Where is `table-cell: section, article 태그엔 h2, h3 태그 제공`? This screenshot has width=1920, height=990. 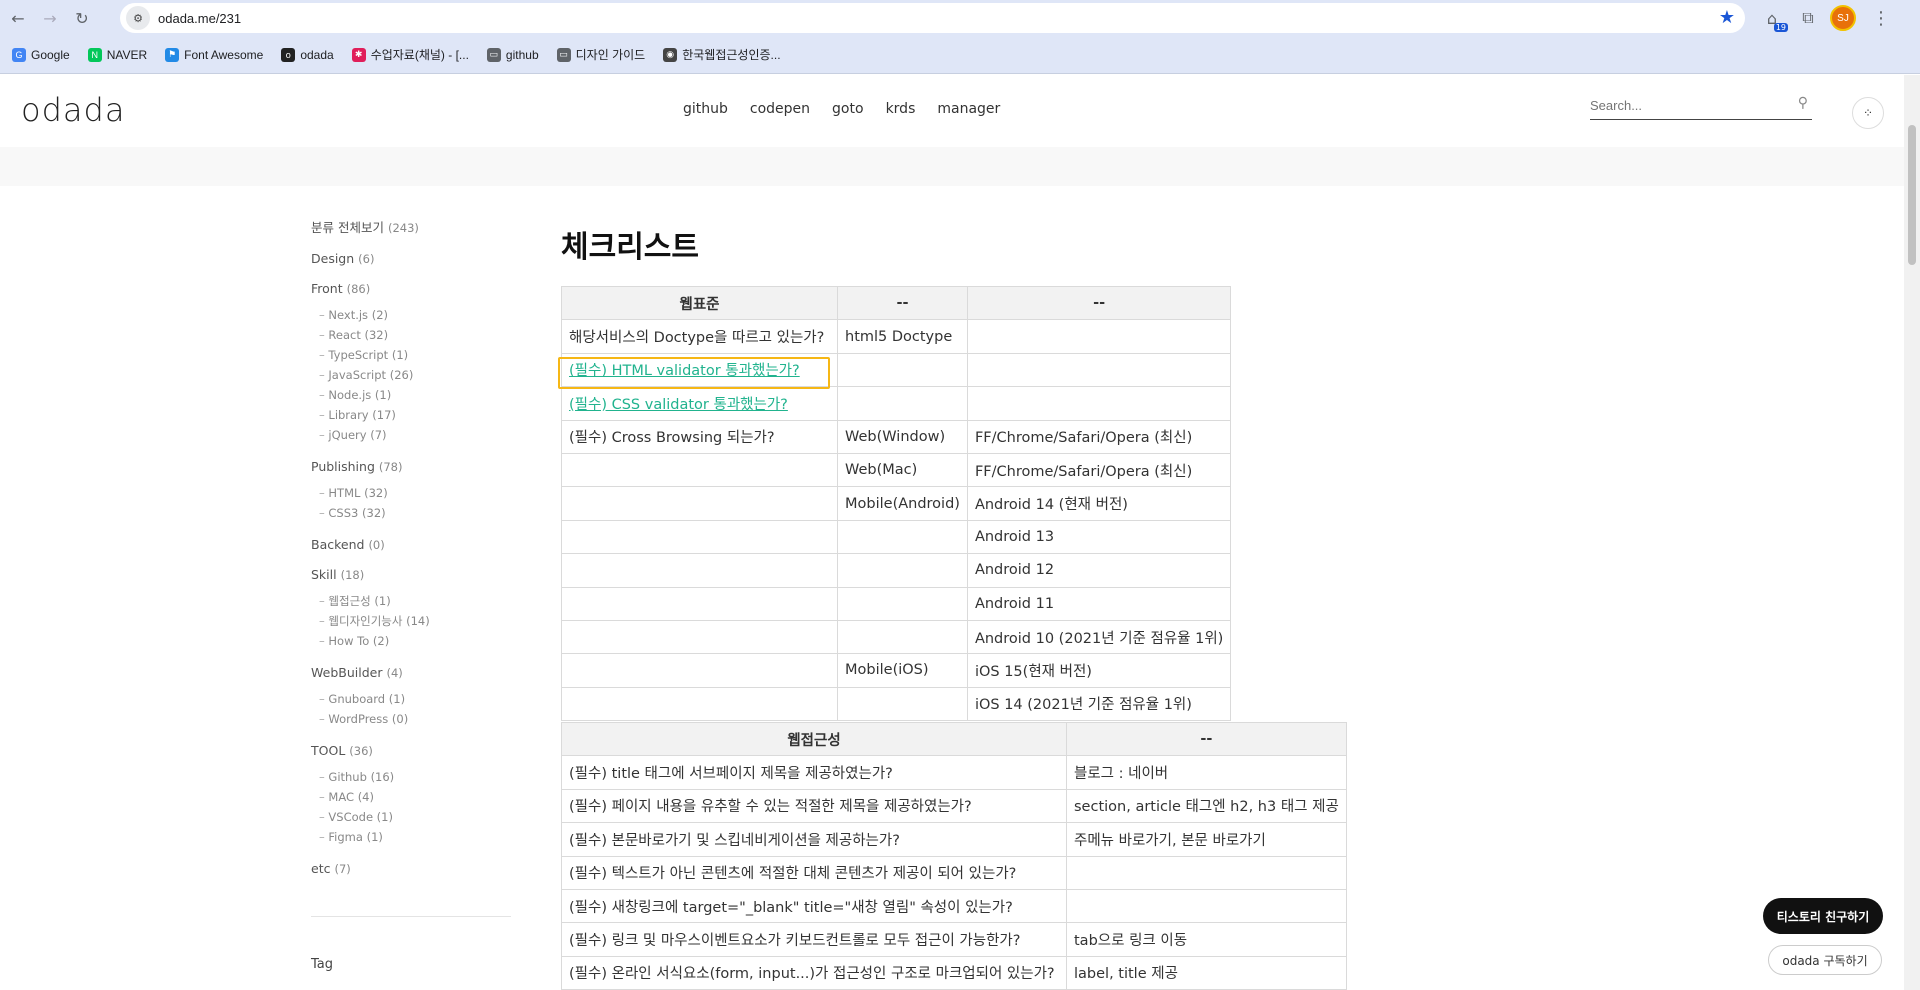 table-cell: section, article 태그엔 h2, h3 태그 제공 is located at coordinates (1206, 806).